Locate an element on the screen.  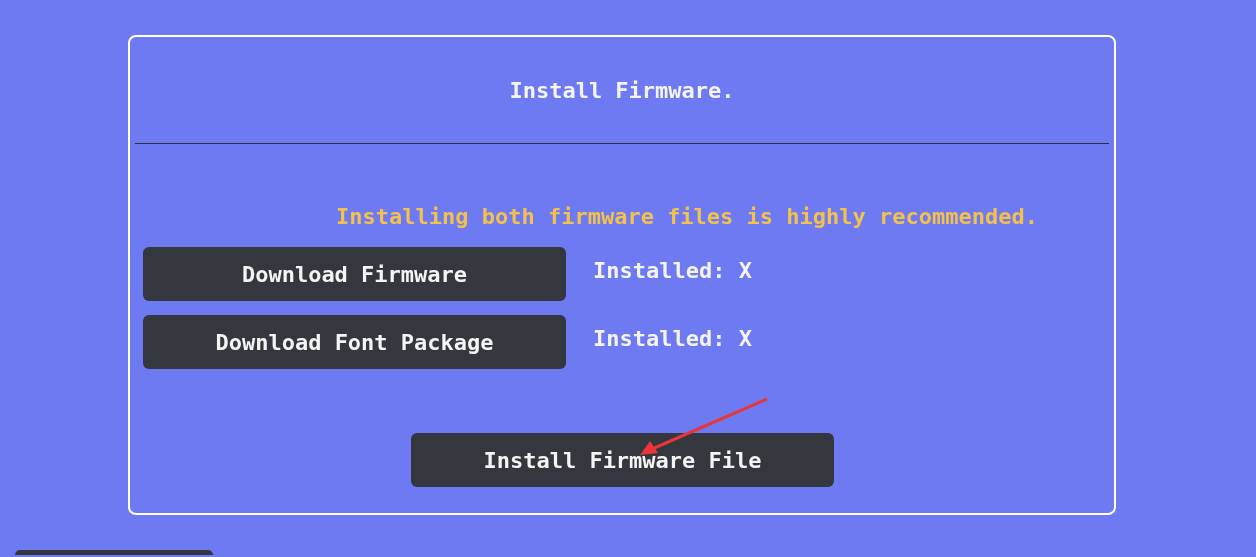
download-button: Download Firmware is located at coordinates (354, 274).